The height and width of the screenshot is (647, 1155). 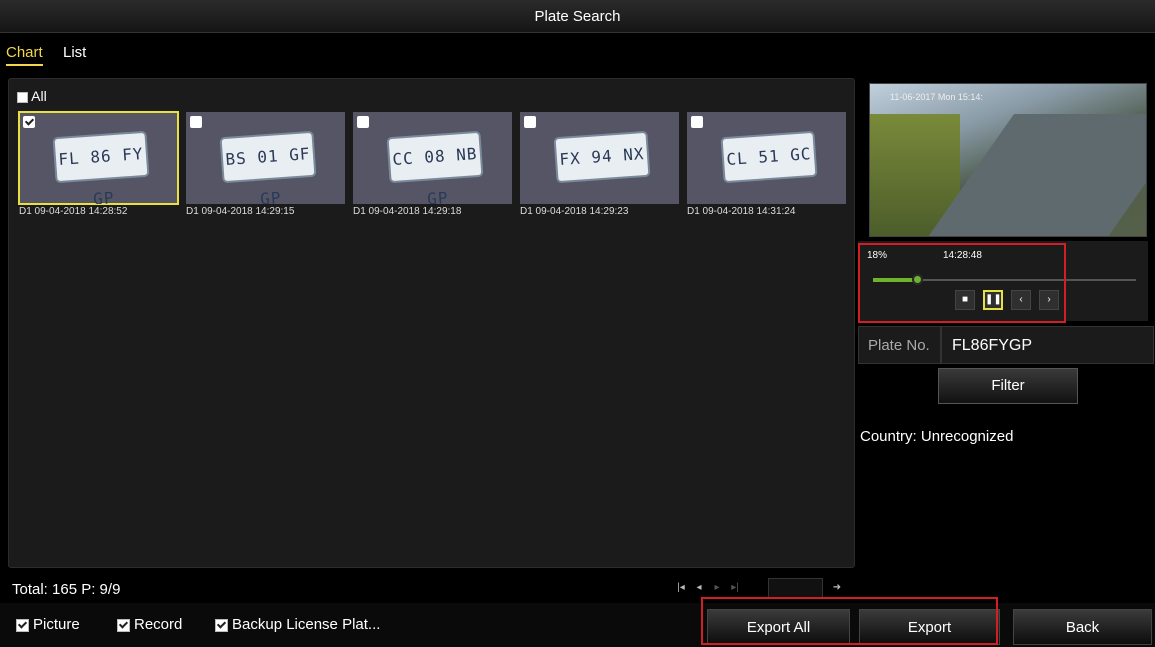 I want to click on next-frame-button: ›, so click(x=1049, y=300).